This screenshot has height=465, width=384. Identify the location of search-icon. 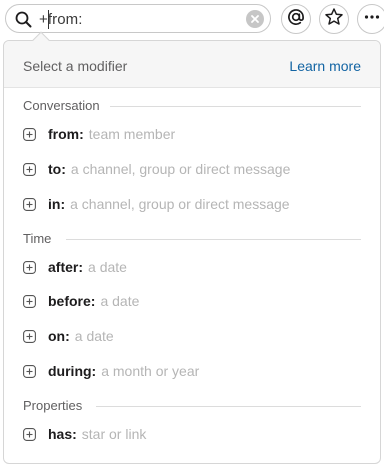
(23, 19).